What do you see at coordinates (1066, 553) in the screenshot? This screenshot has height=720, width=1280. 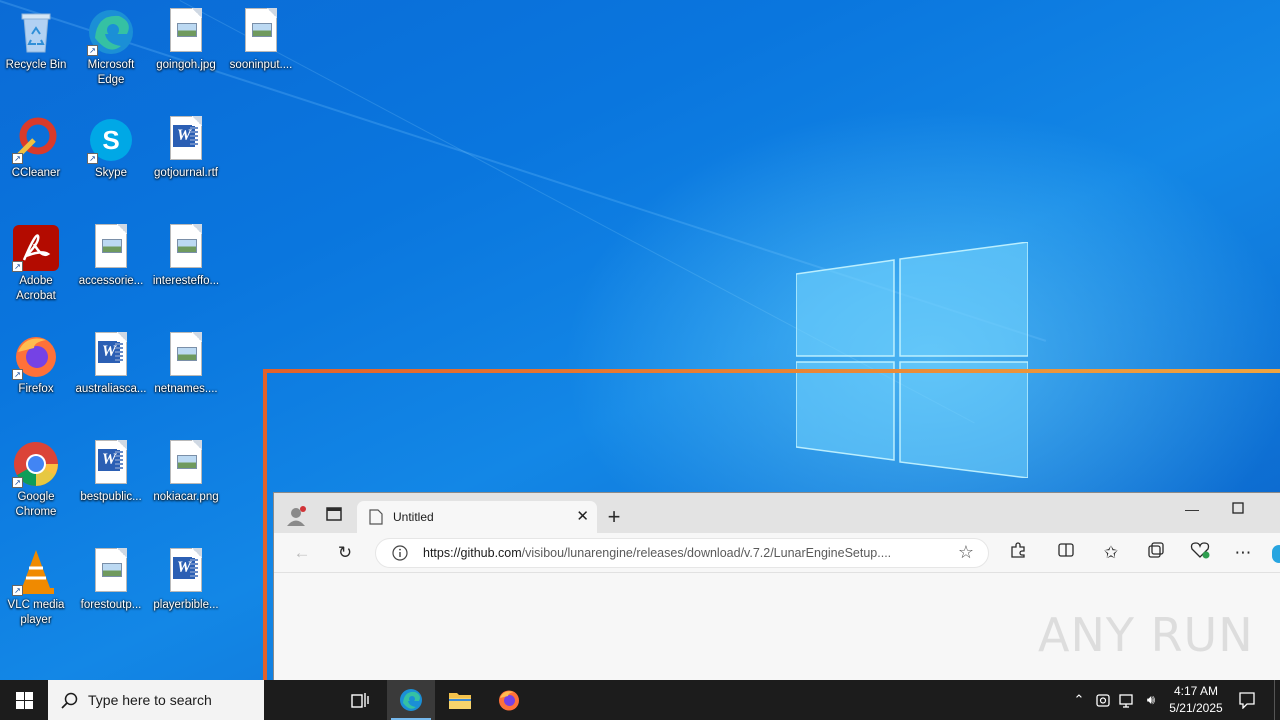 I see `split-screen-icon` at bounding box center [1066, 553].